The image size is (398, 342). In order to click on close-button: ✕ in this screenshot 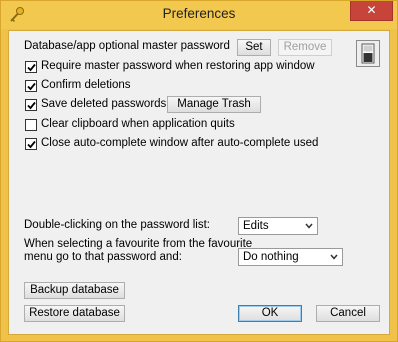, I will do `click(371, 11)`.